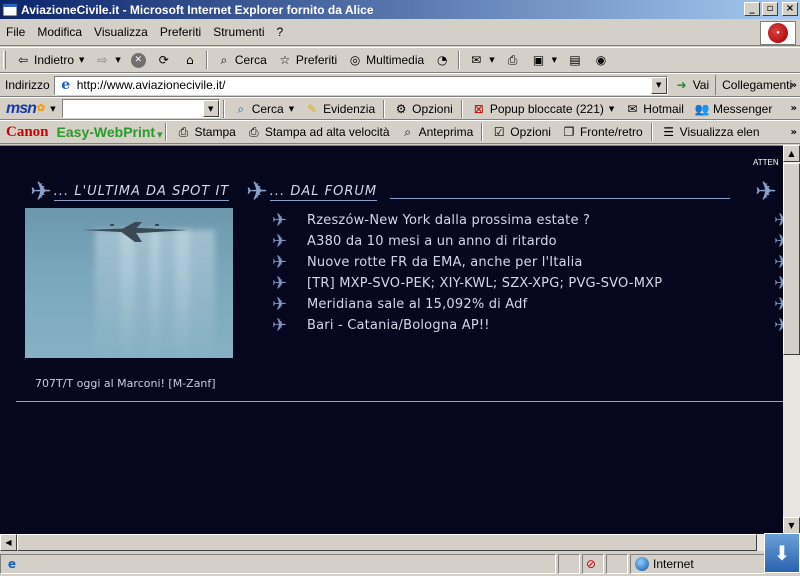 This screenshot has height=576, width=800. Describe the element at coordinates (323, 192) in the screenshot. I see `forum-section-title: ... Dal Forum` at that location.